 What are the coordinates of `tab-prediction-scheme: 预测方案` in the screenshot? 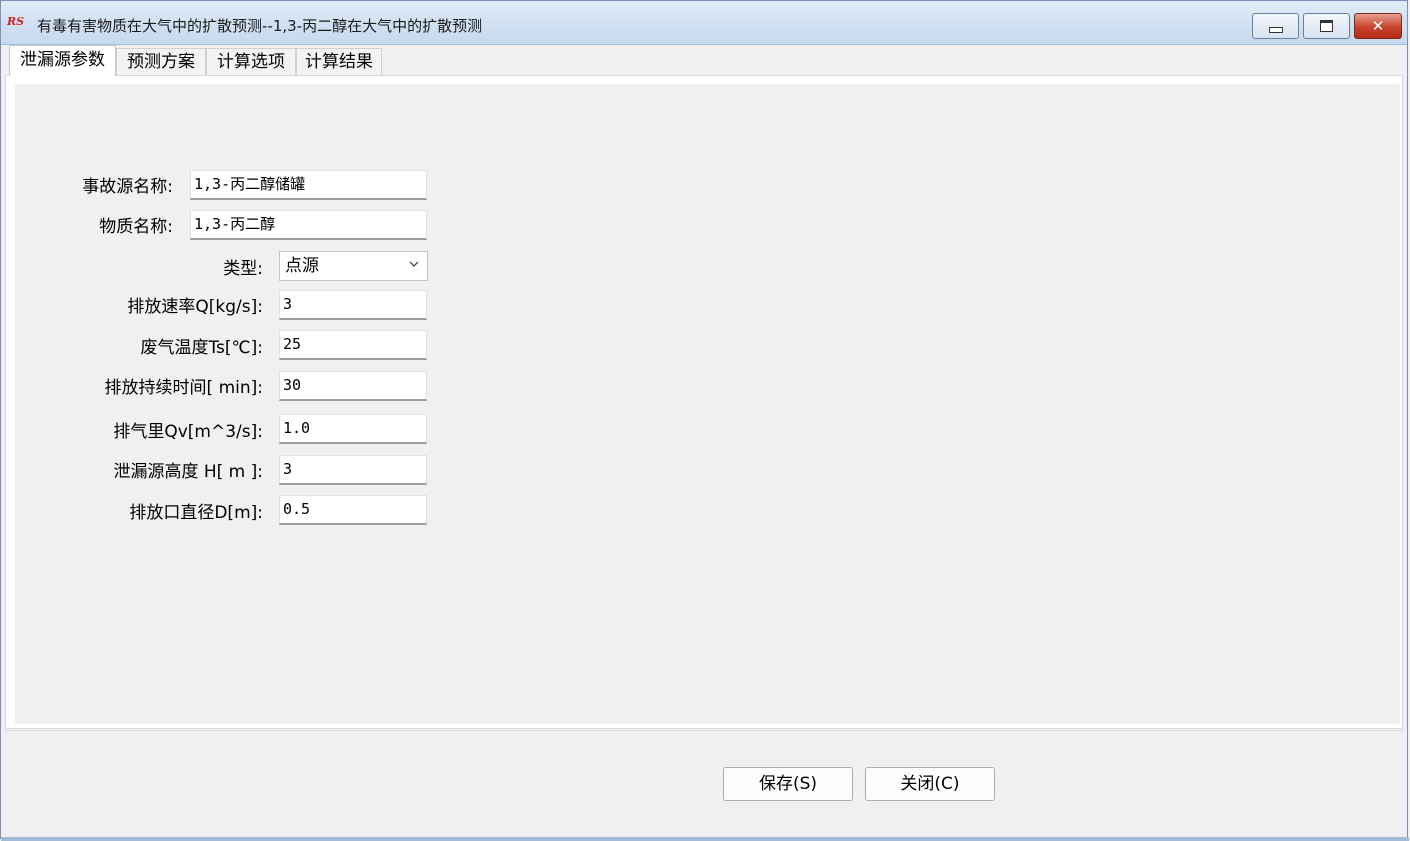 It's located at (161, 62).